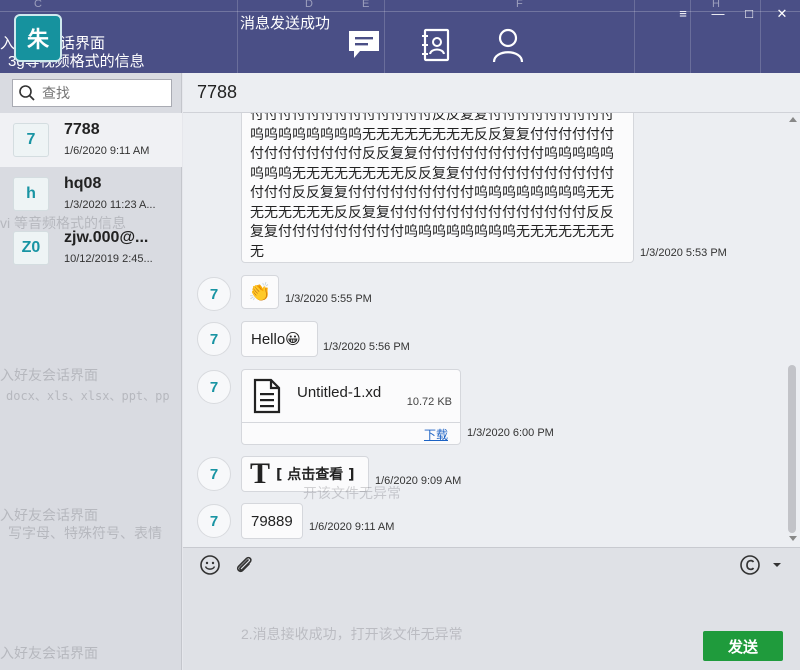  I want to click on column-header: F, so click(519, 5).